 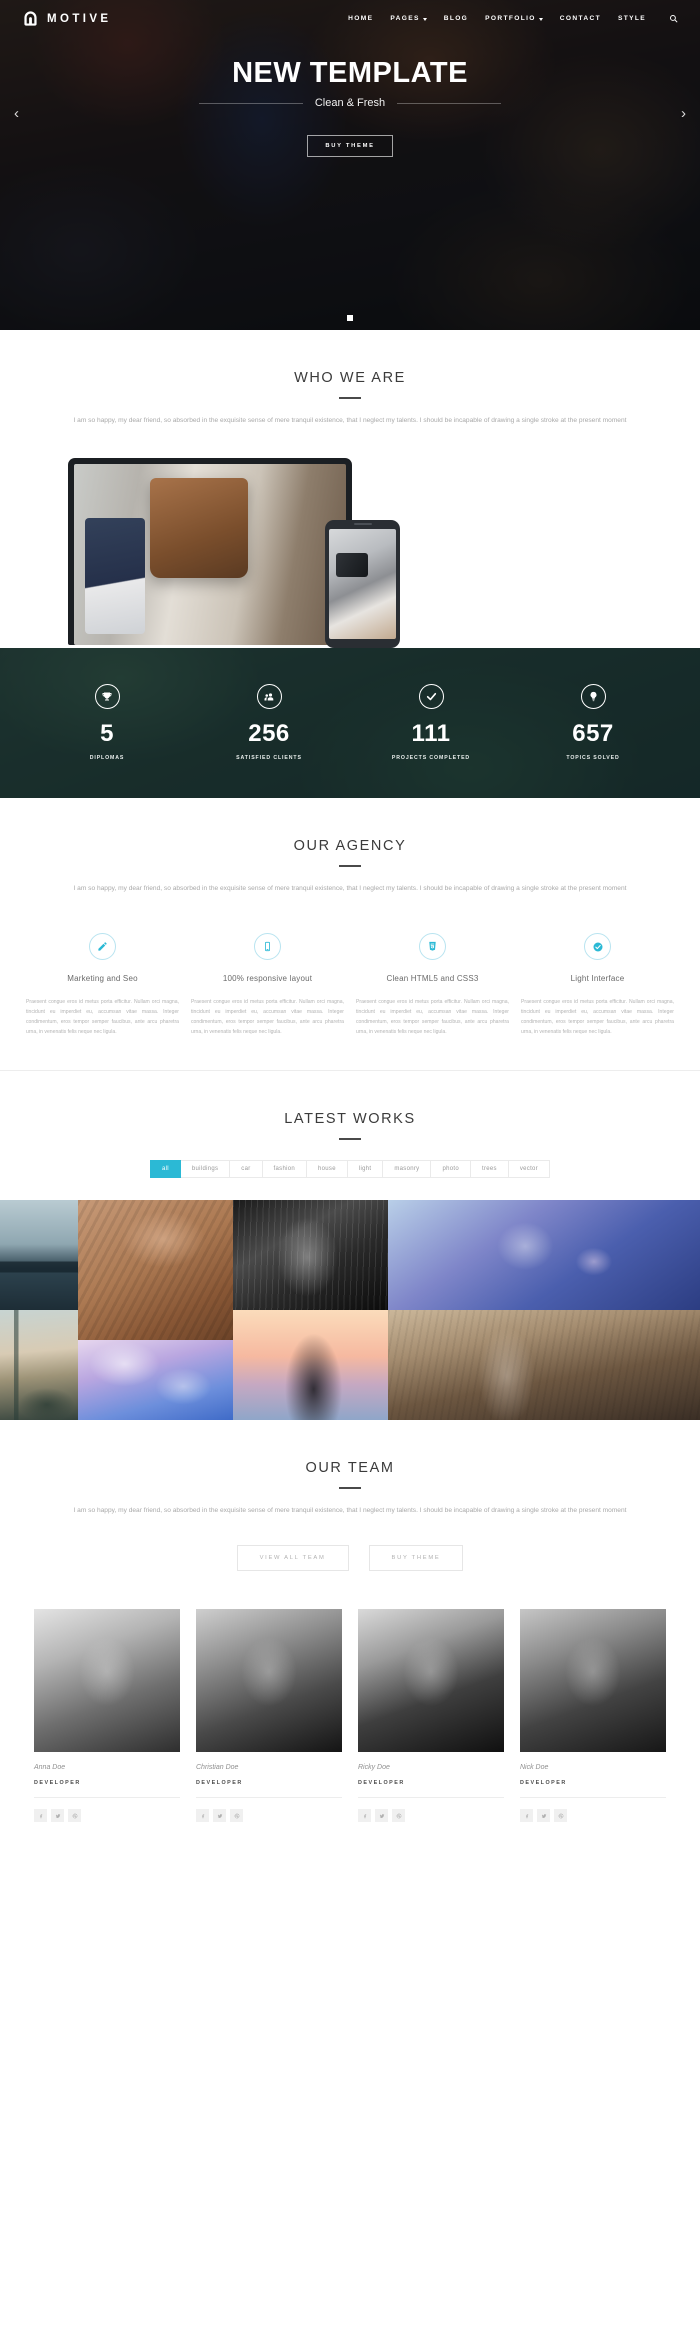 What do you see at coordinates (269, 1798) in the screenshot?
I see `member-divider` at bounding box center [269, 1798].